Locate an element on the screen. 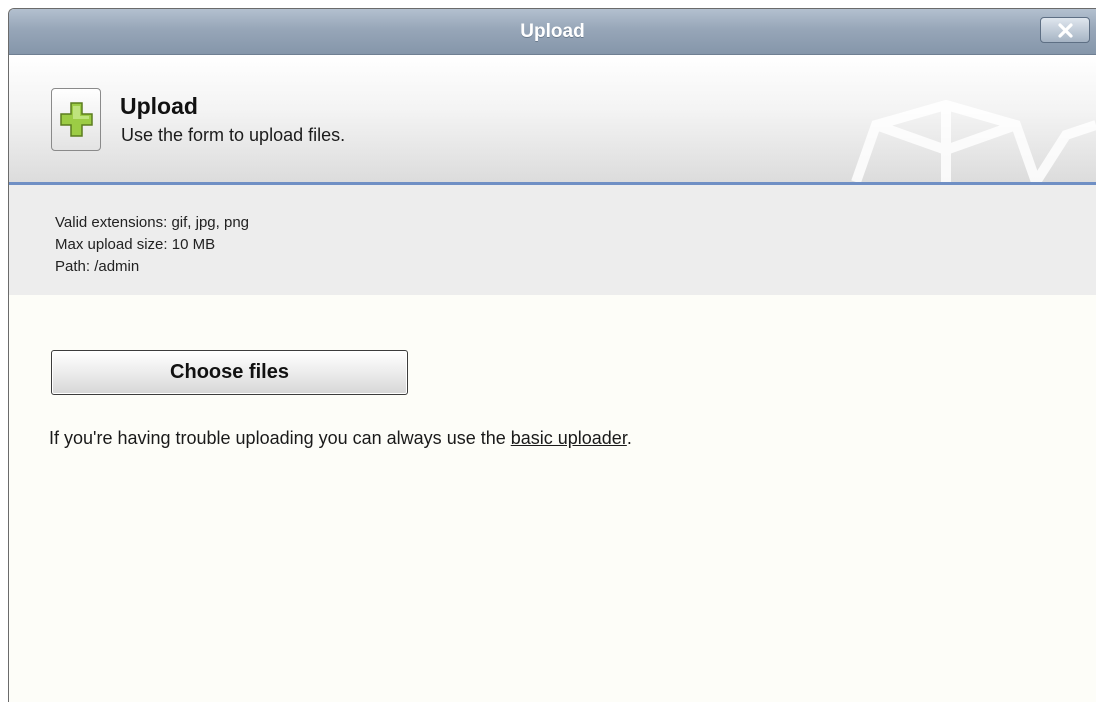 Image resolution: width=1096 pixels, height=702 pixels. close-button is located at coordinates (1065, 30).